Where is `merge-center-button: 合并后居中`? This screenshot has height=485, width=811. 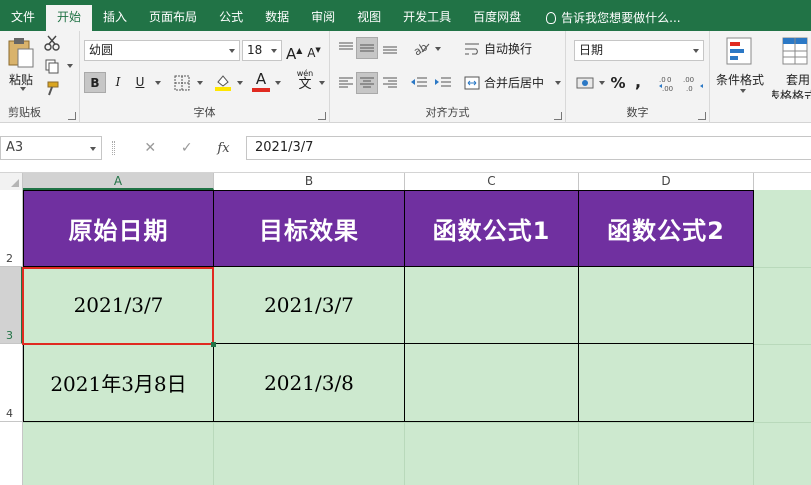 merge-center-button: 合并后居中 is located at coordinates (512, 83).